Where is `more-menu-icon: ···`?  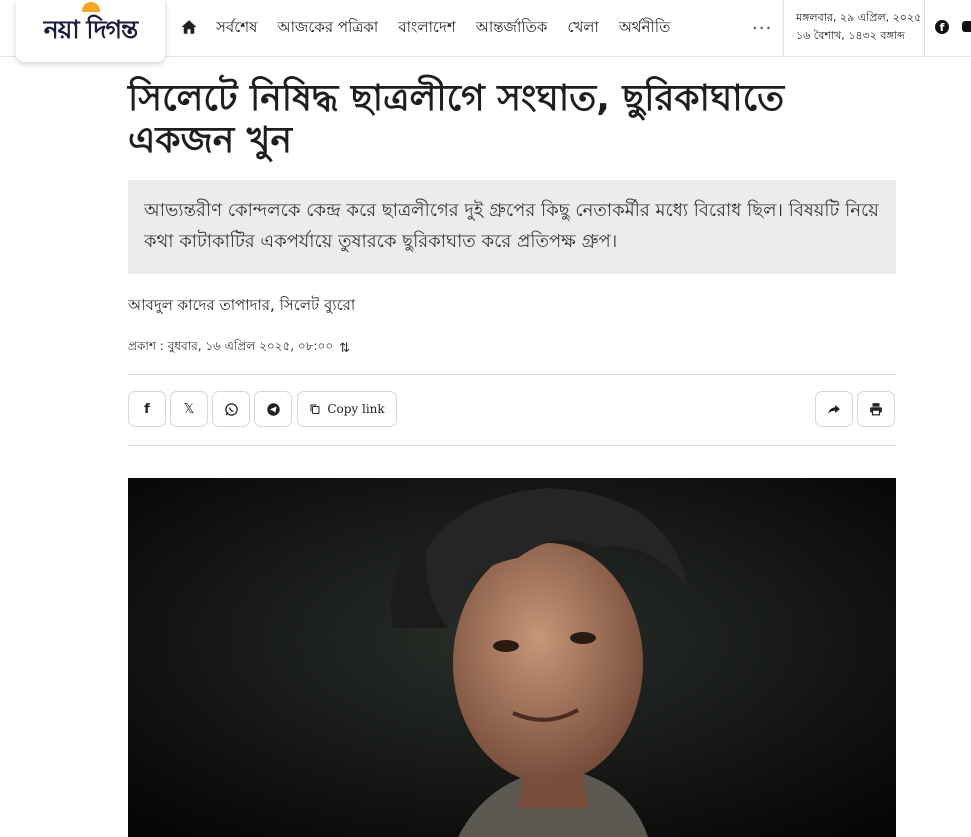
more-menu-icon: ··· is located at coordinates (762, 28).